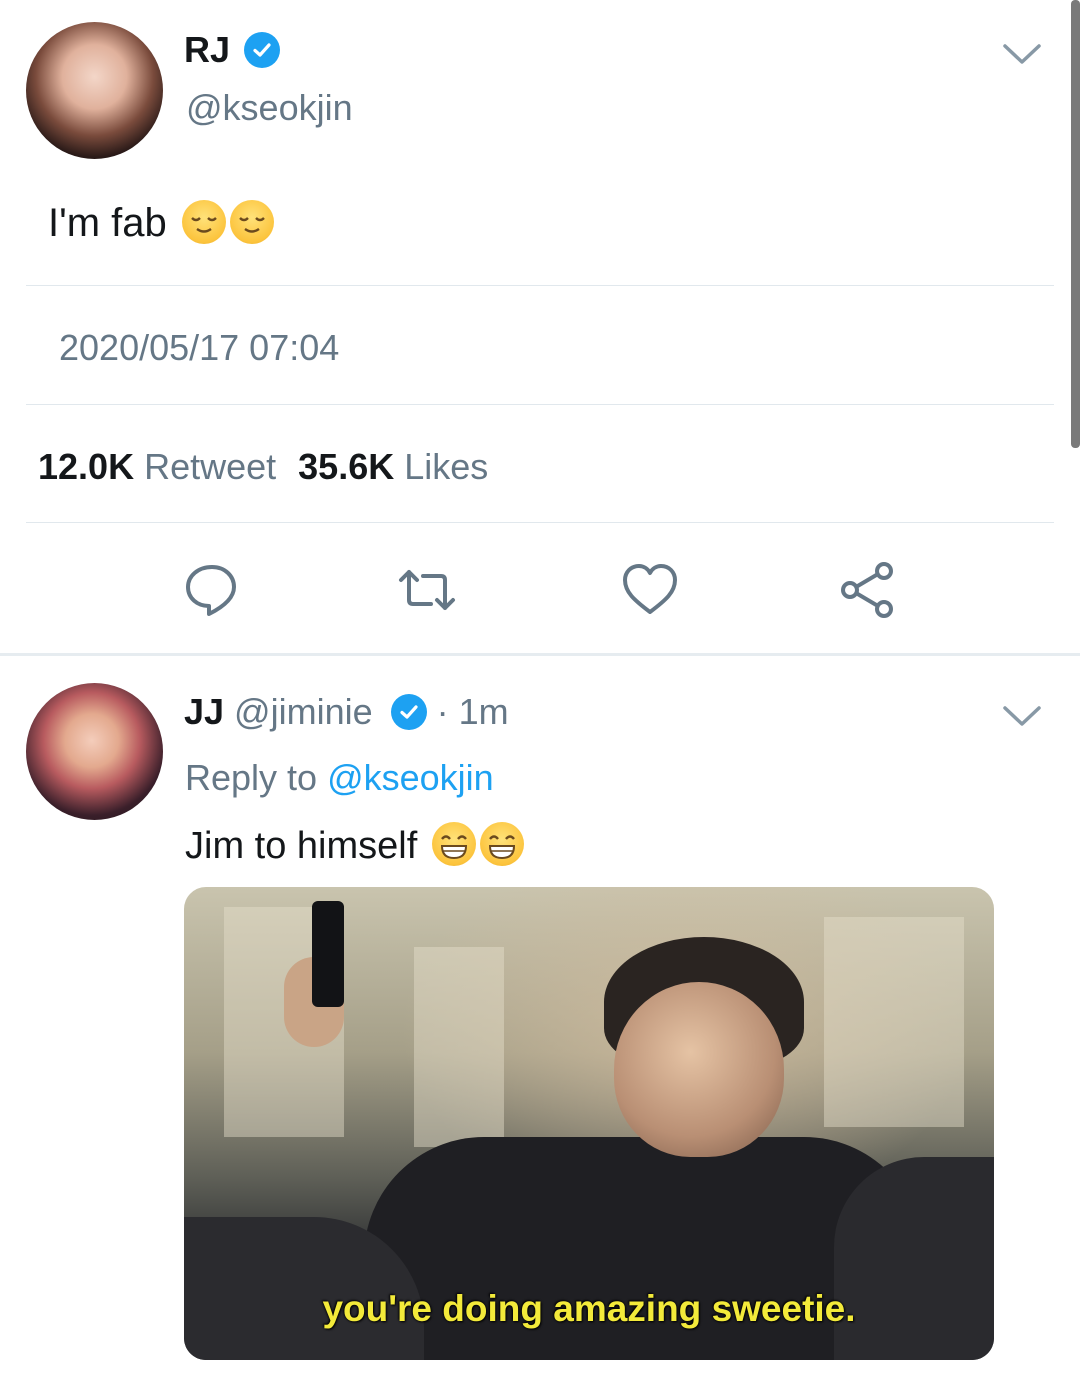  What do you see at coordinates (1075, 224) in the screenshot?
I see `scrollbar` at bounding box center [1075, 224].